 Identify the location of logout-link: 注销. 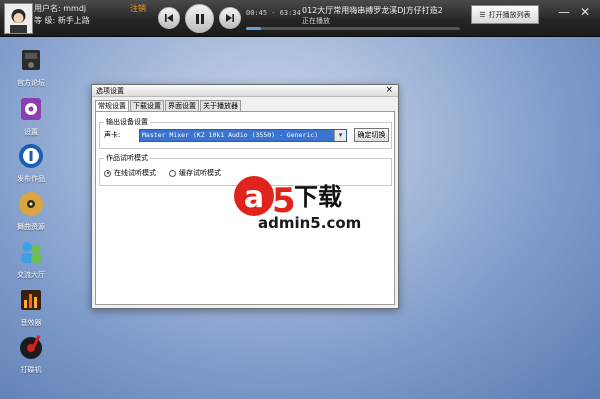
(138, 8).